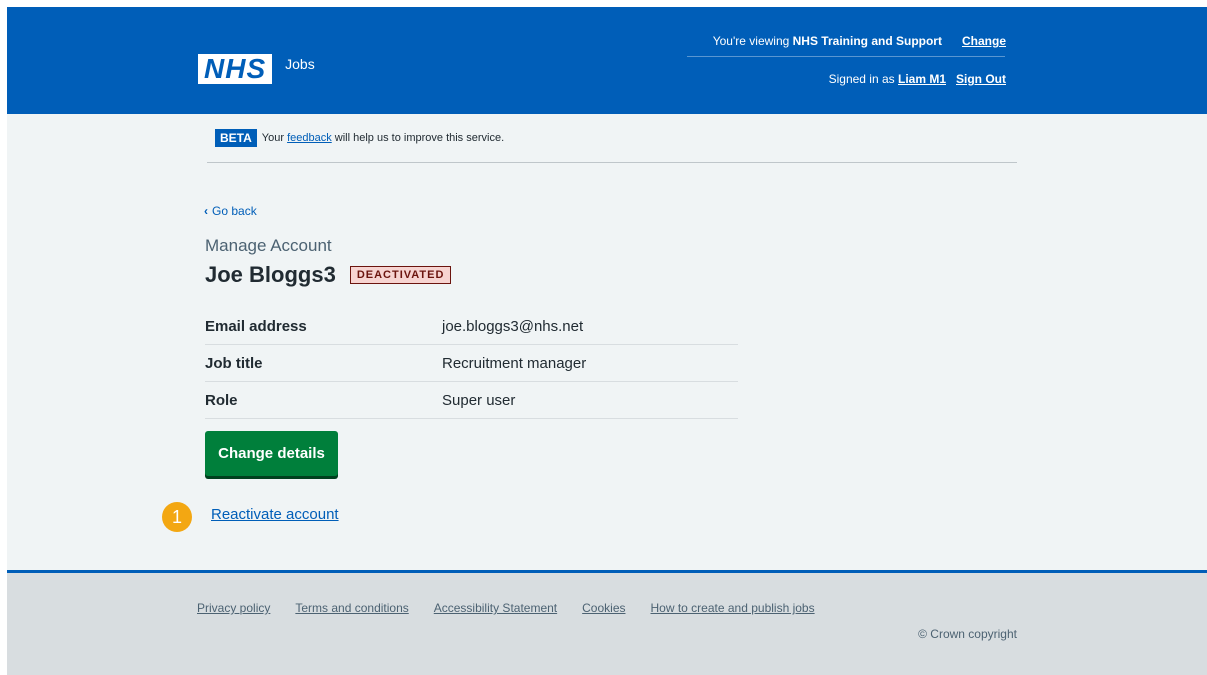 Image resolution: width=1207 pixels, height=675 pixels. What do you see at coordinates (271, 453) in the screenshot?
I see `change-details-button: Change details` at bounding box center [271, 453].